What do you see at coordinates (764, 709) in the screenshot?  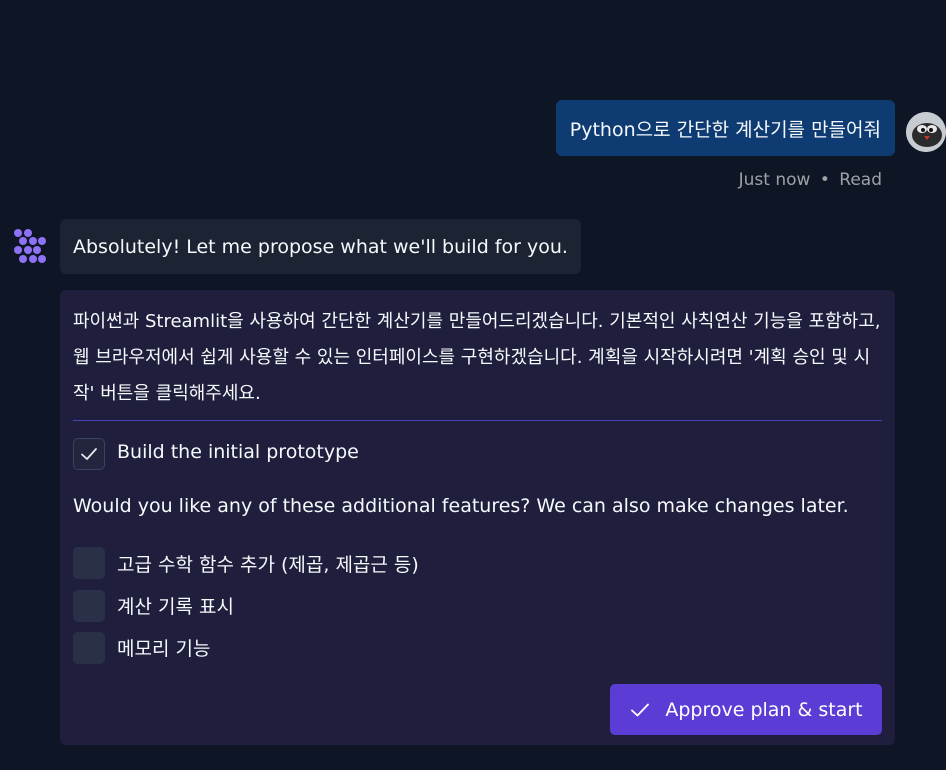 I see `approve-plan-label: Approve plan & start` at bounding box center [764, 709].